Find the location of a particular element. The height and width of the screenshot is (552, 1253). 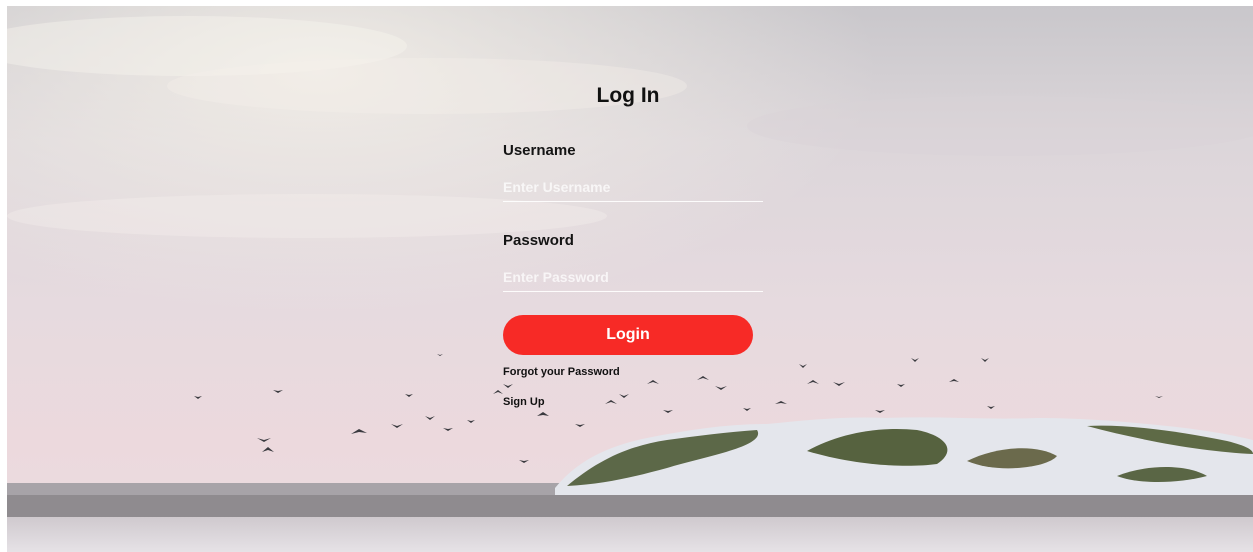

login-button: Login is located at coordinates (628, 335).